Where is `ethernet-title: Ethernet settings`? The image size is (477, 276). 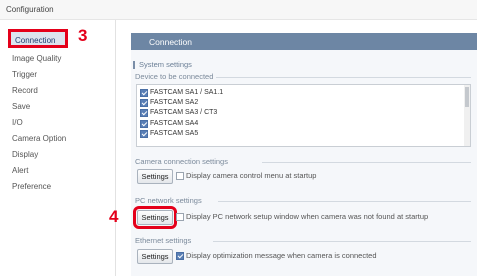
ethernet-title: Ethernet settings is located at coordinates (163, 240).